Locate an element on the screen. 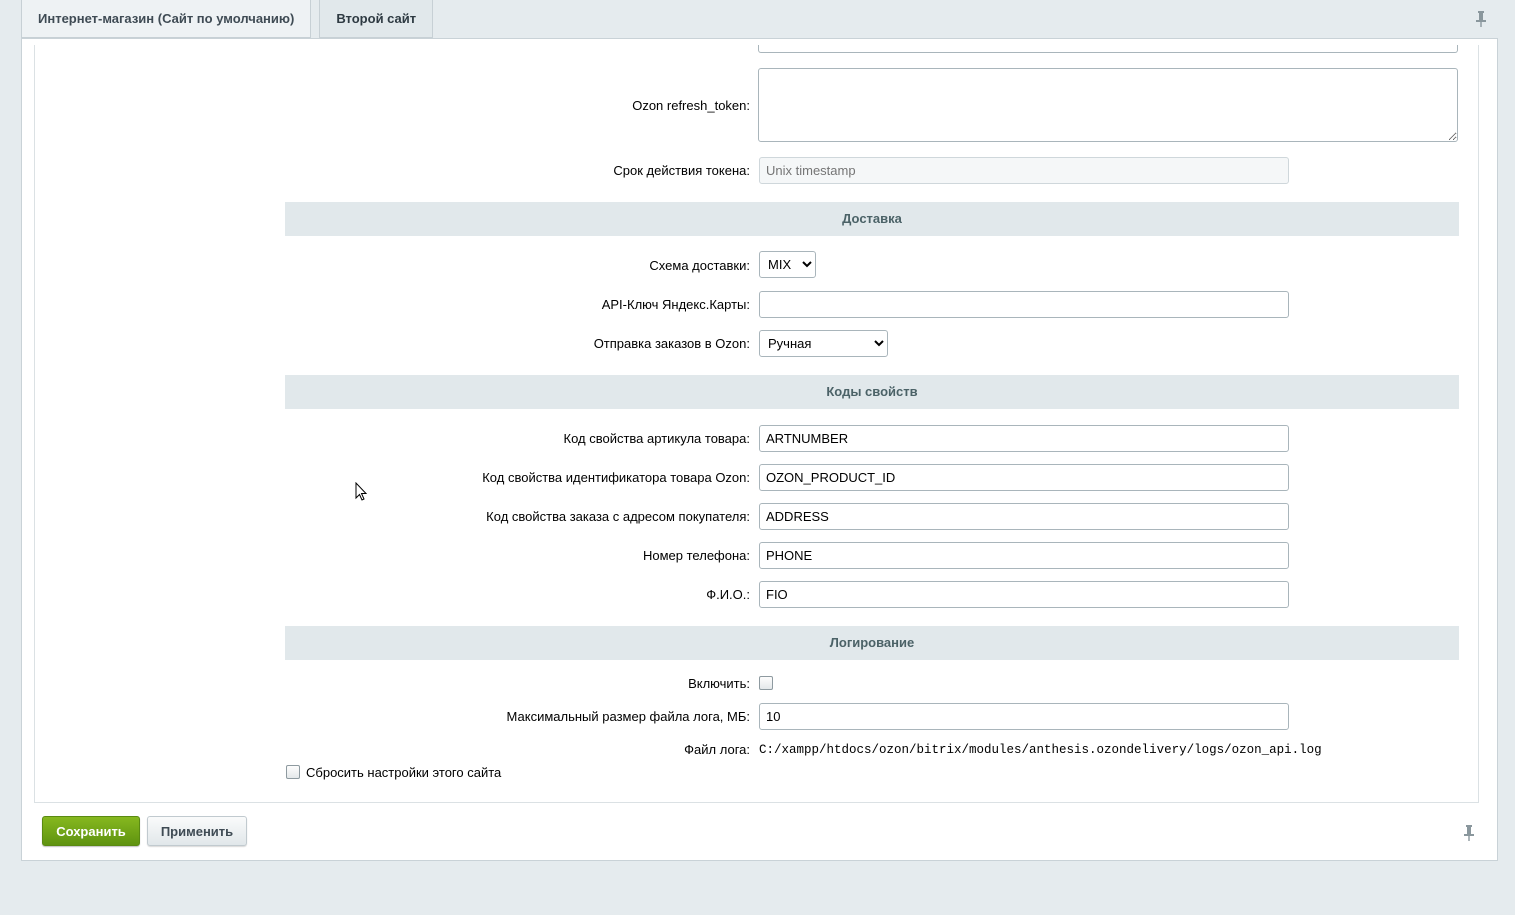  log-max-size-input is located at coordinates (1024, 716).